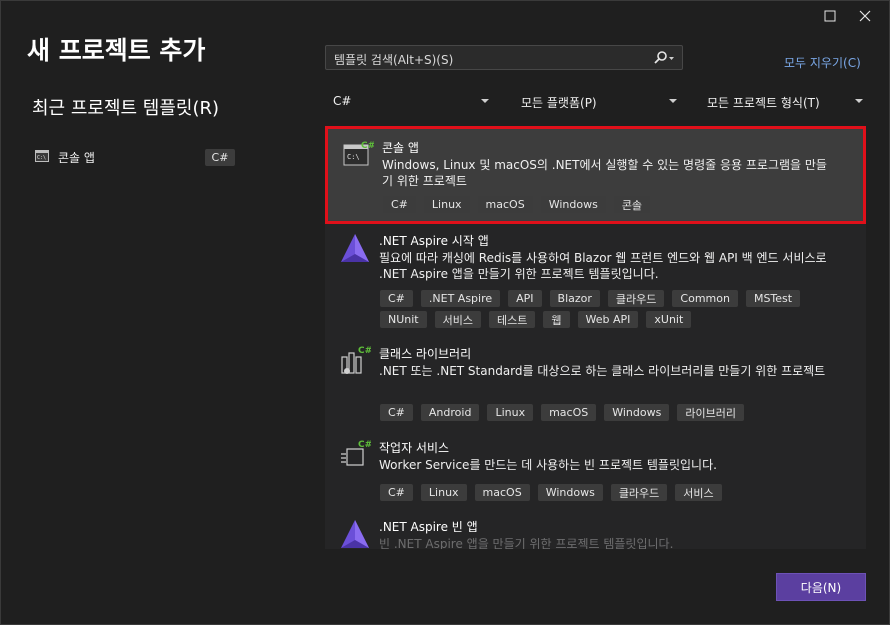 The width and height of the screenshot is (890, 625). I want to click on page-title: 새 프로젝트 추가, so click(116, 50).